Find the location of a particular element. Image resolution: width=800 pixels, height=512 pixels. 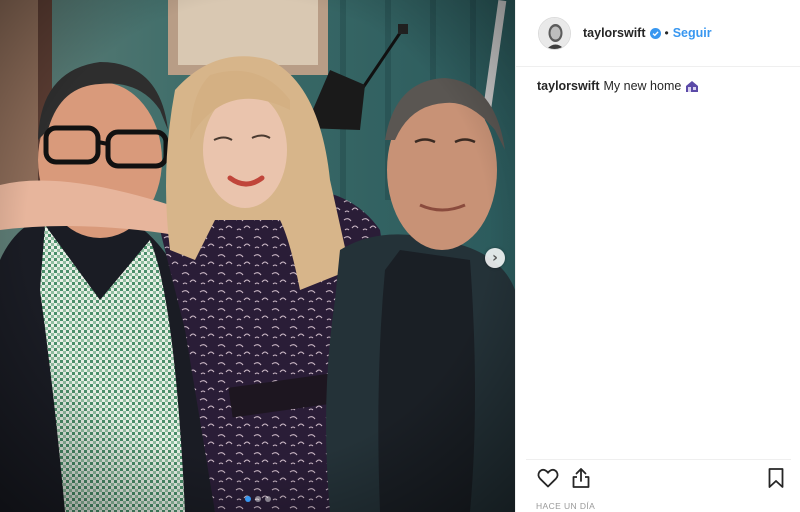

share-button is located at coordinates (581, 478).